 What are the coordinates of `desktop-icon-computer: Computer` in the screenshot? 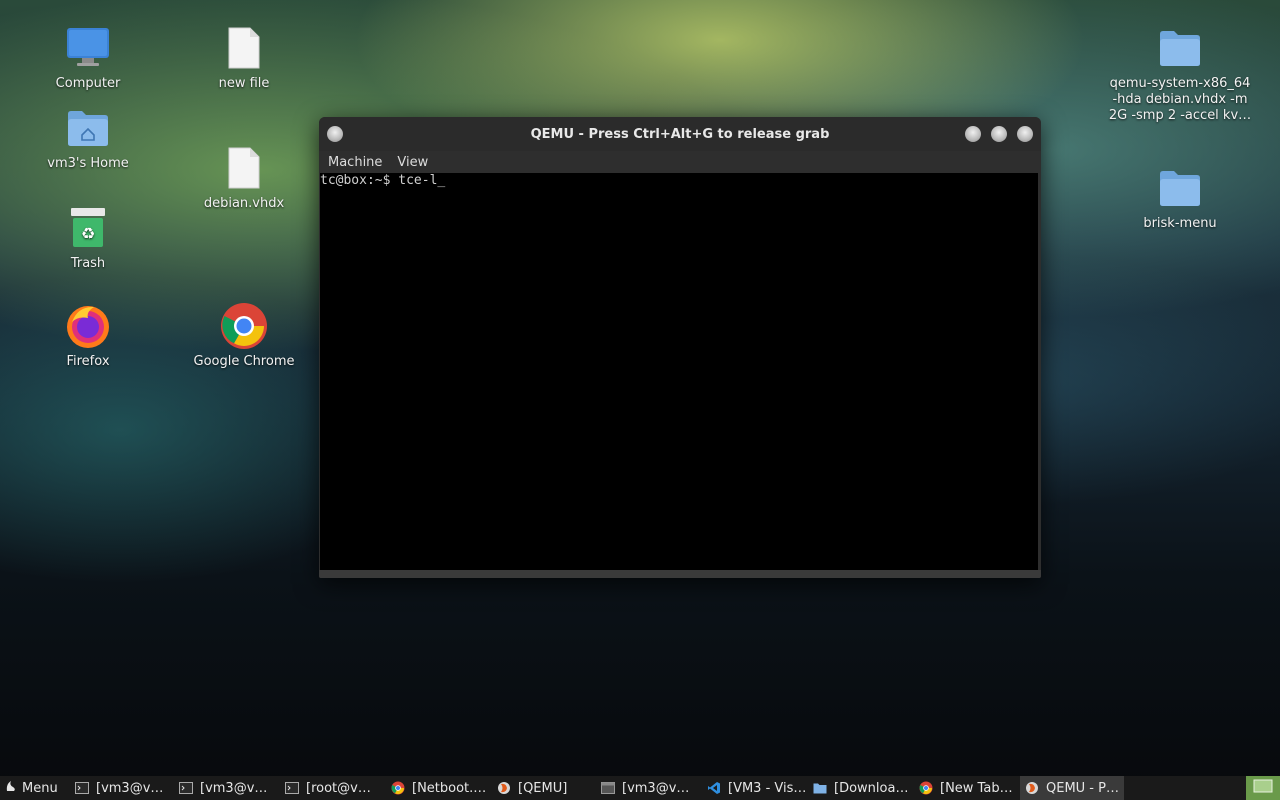 It's located at (88, 58).